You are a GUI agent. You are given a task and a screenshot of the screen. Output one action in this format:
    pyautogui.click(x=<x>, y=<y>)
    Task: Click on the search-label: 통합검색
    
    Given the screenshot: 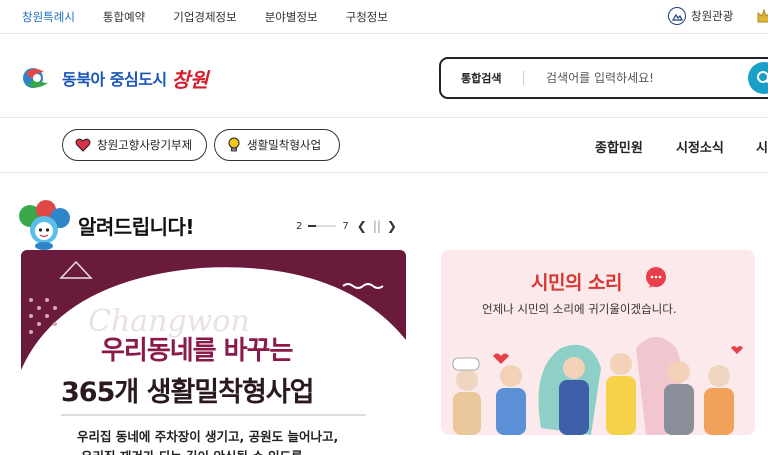 What is the action you would take?
    pyautogui.click(x=481, y=78)
    